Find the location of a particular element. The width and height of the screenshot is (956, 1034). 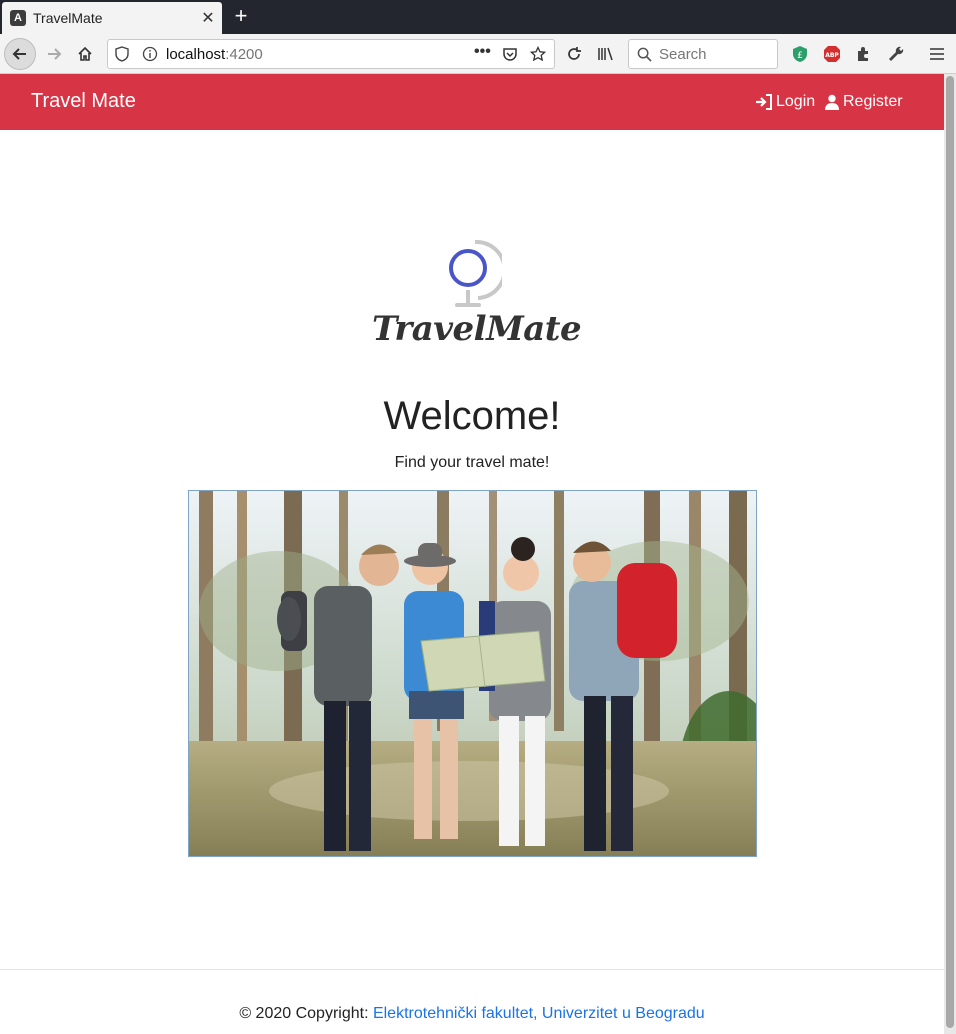

home-icon is located at coordinates (85, 53).